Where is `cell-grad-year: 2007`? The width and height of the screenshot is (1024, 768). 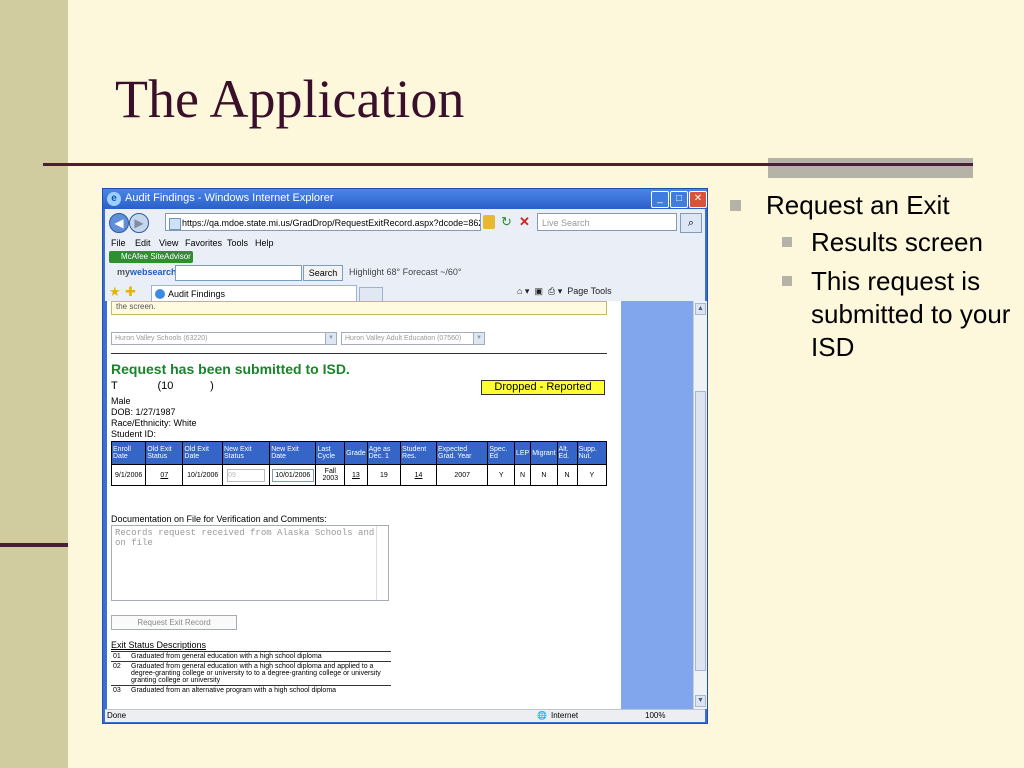
cell-grad-year: 2007 is located at coordinates (462, 475).